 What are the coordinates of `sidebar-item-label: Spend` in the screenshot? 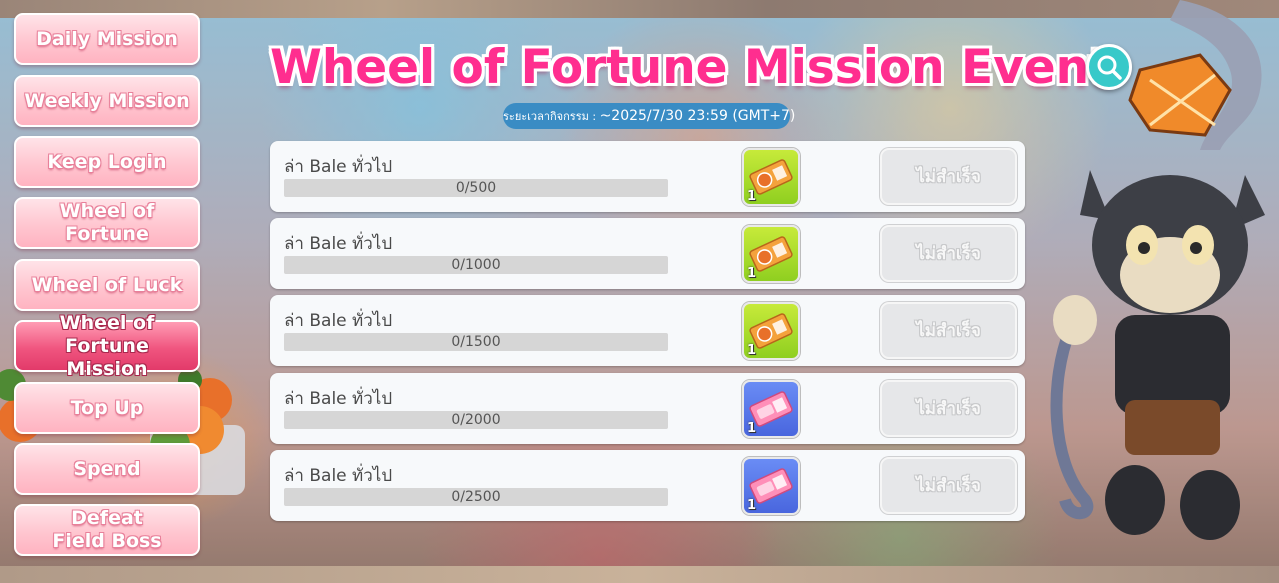 It's located at (107, 468).